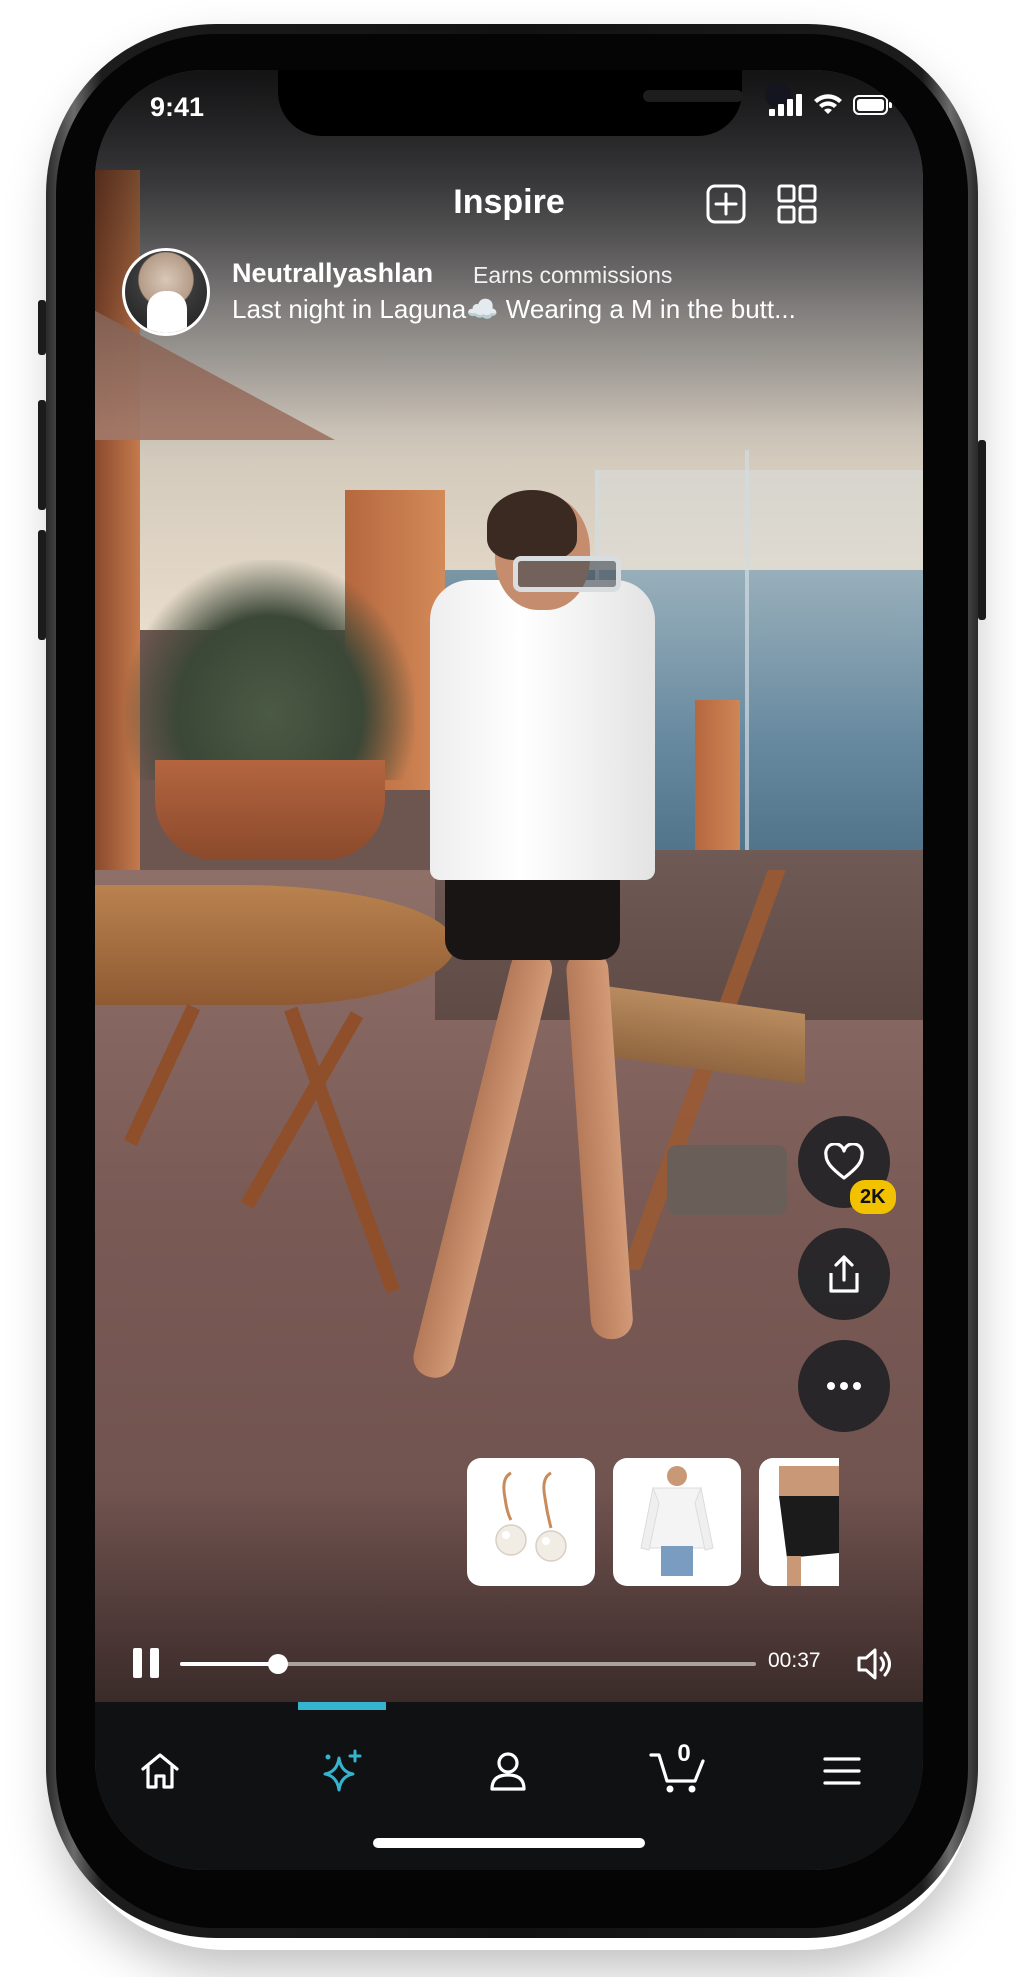 The width and height of the screenshot is (1016, 1977). Describe the element at coordinates (797, 204) in the screenshot. I see `grid-view-icon` at that location.